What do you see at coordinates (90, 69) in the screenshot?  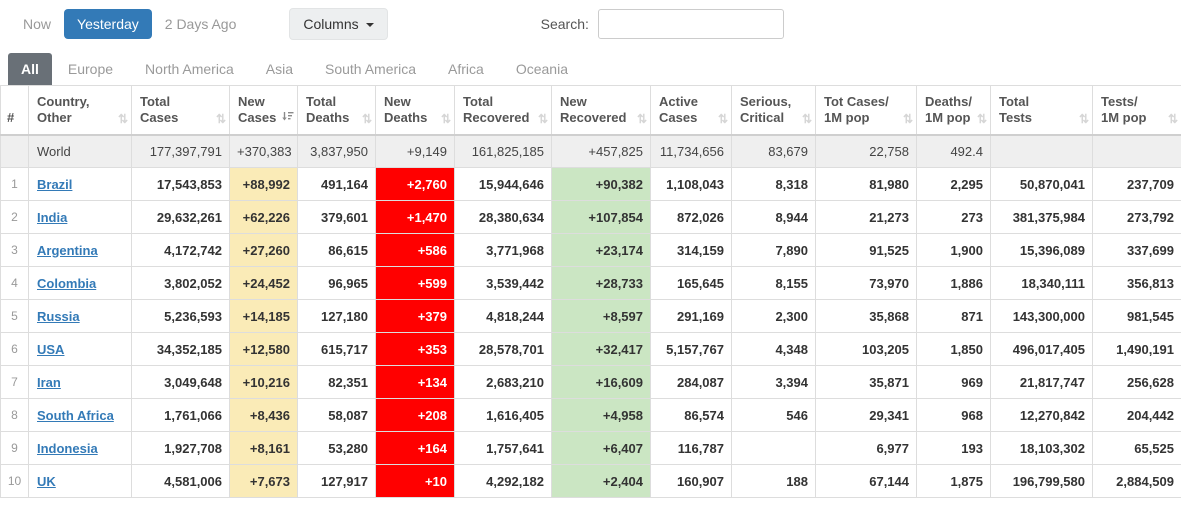 I see `tab-europe: Europe` at bounding box center [90, 69].